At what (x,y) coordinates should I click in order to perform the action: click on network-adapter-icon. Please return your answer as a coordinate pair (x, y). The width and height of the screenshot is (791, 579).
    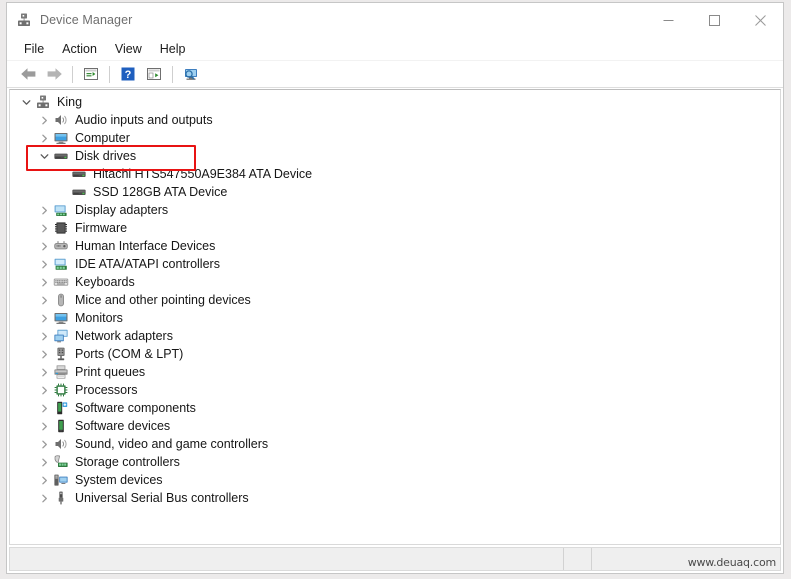
    Looking at the image, I should click on (61, 336).